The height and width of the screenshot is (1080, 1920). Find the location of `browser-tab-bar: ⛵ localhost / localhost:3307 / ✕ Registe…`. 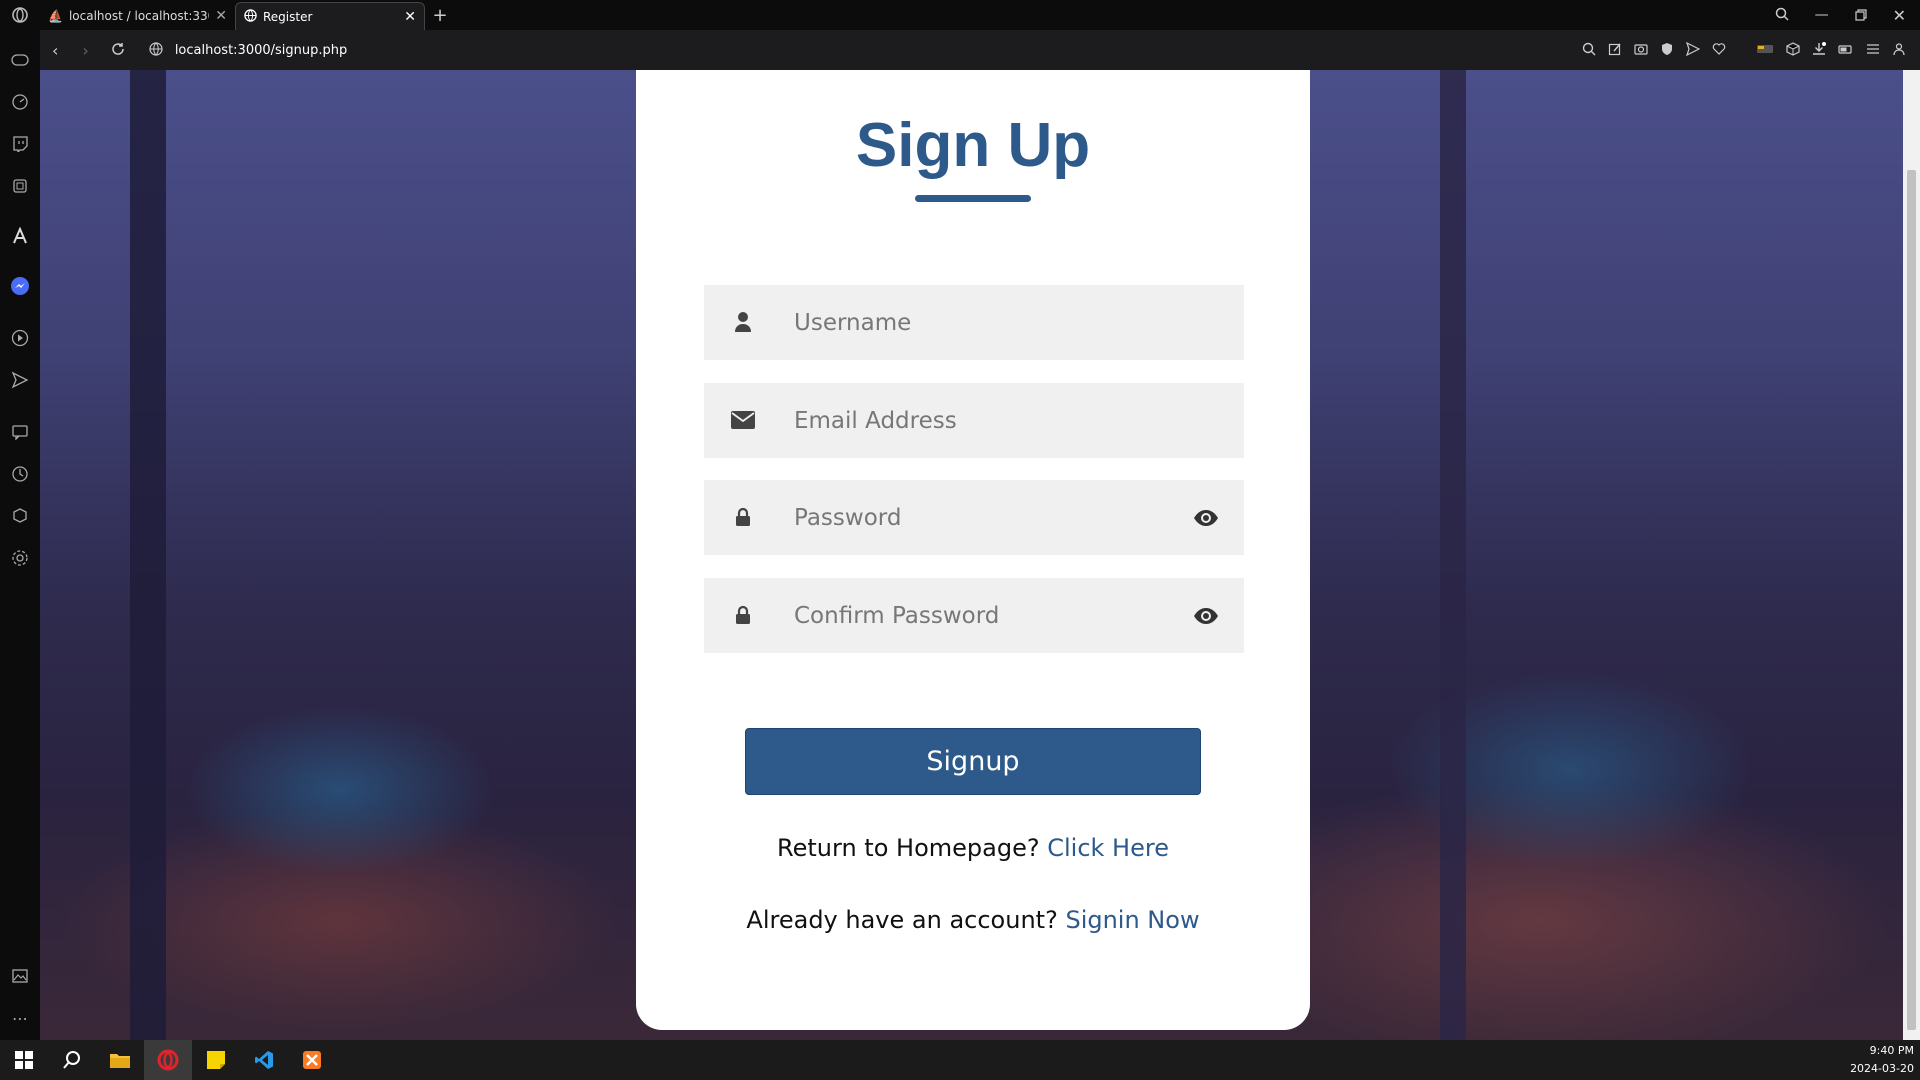

browser-tab-bar: ⛵ localhost / localhost:3307 / ✕ Registe… is located at coordinates (960, 15).